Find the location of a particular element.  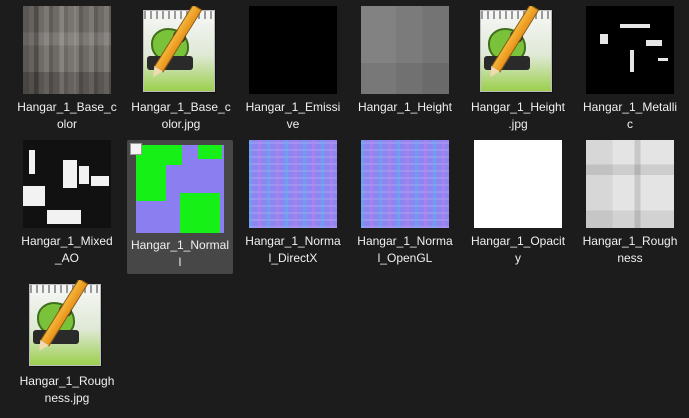

file-item: Hangar_1_Emissi ve is located at coordinates (293, 72).